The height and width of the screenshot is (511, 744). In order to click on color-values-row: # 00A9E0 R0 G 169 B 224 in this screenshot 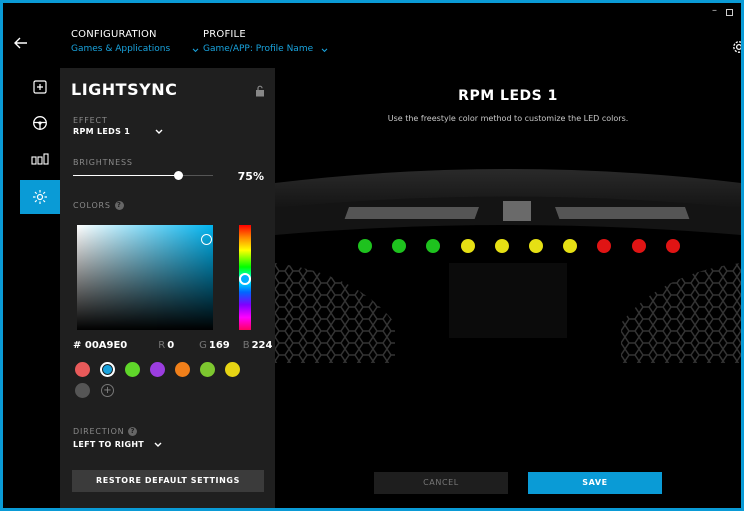, I will do `click(172, 345)`.